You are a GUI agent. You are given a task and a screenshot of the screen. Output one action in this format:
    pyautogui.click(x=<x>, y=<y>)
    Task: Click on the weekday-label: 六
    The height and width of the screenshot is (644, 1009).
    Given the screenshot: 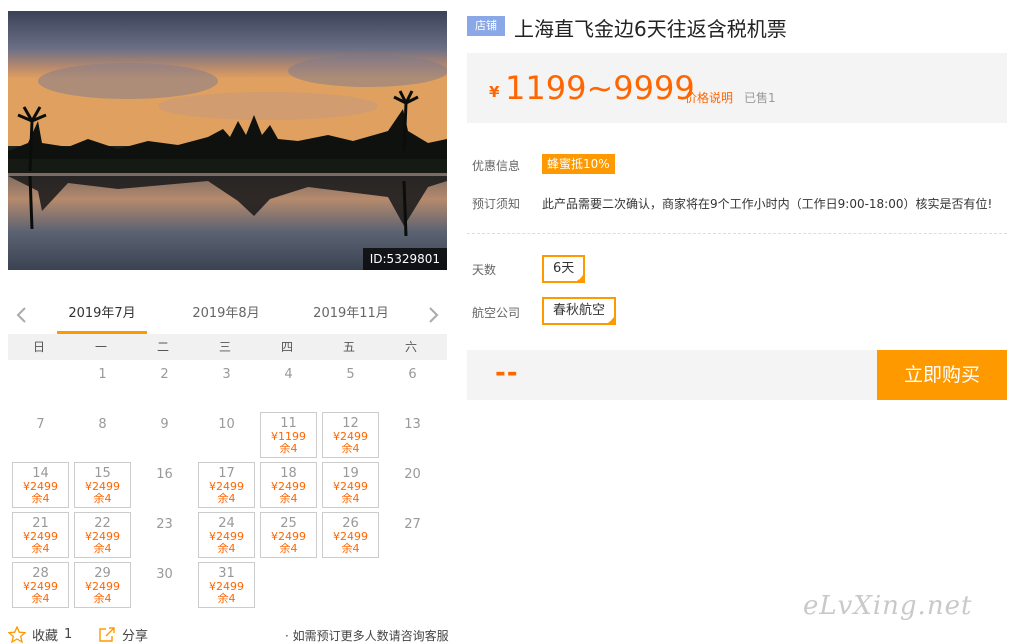 What is the action you would take?
    pyautogui.click(x=410, y=347)
    